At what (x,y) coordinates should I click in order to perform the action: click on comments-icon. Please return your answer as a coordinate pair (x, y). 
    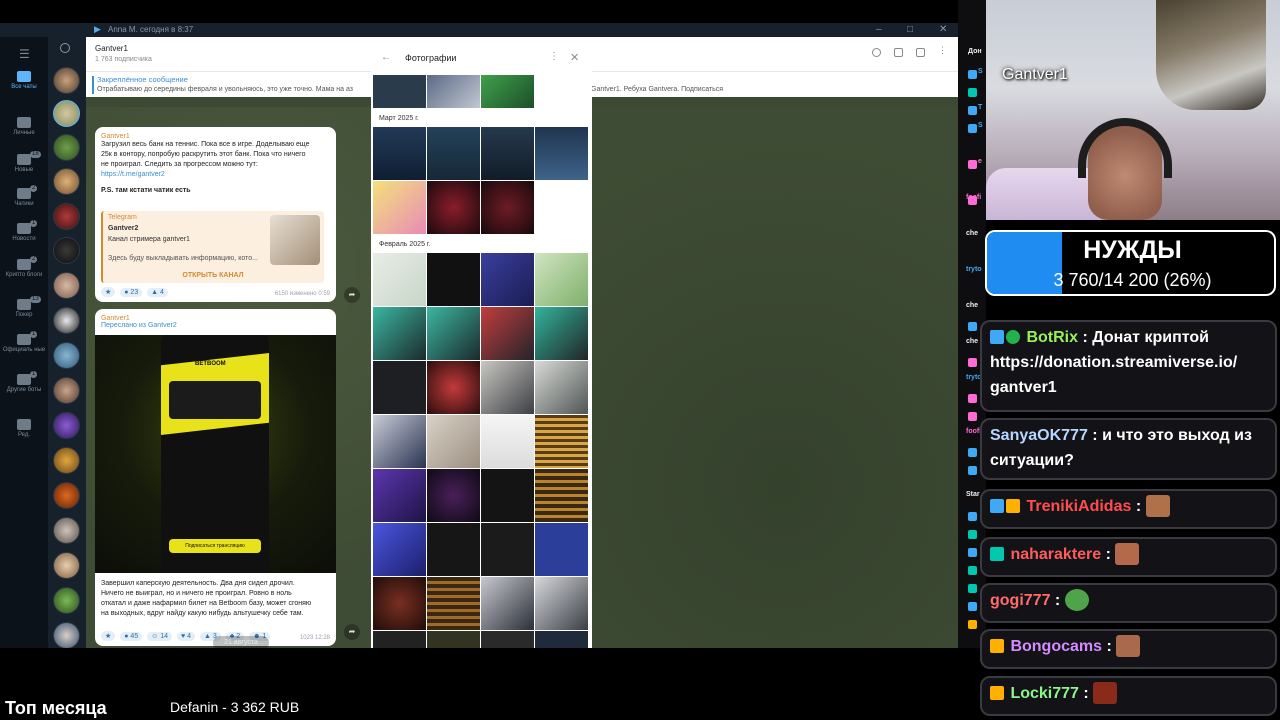
    Looking at the image, I should click on (898, 52).